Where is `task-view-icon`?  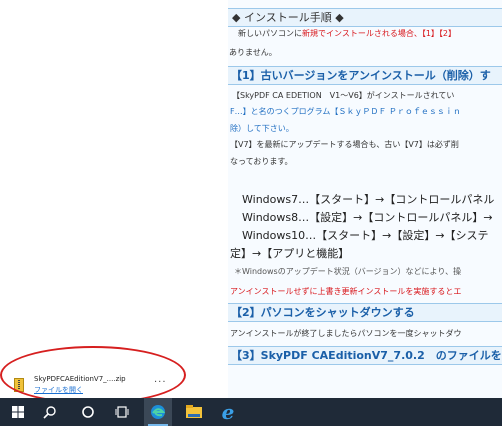
task-view-icon is located at coordinates (122, 412).